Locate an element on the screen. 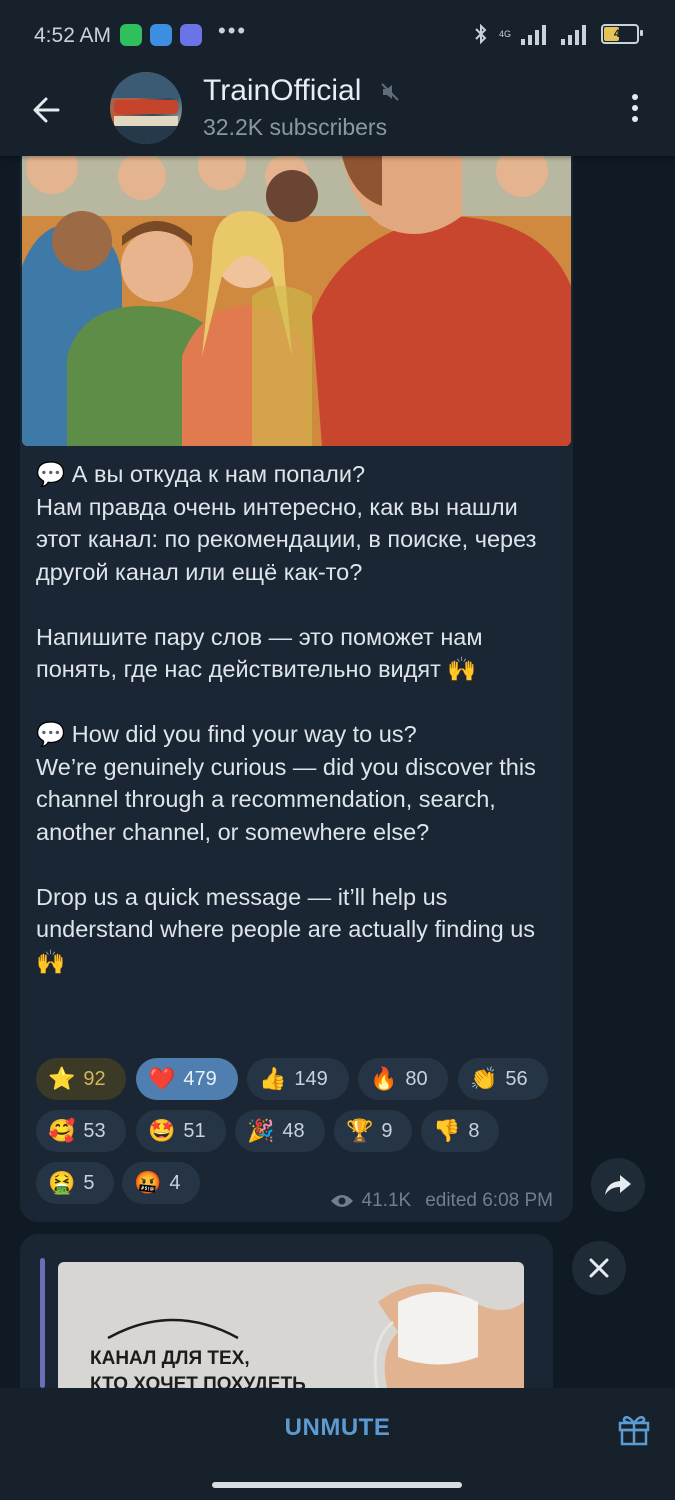  share-arrow-icon is located at coordinates (618, 1185).